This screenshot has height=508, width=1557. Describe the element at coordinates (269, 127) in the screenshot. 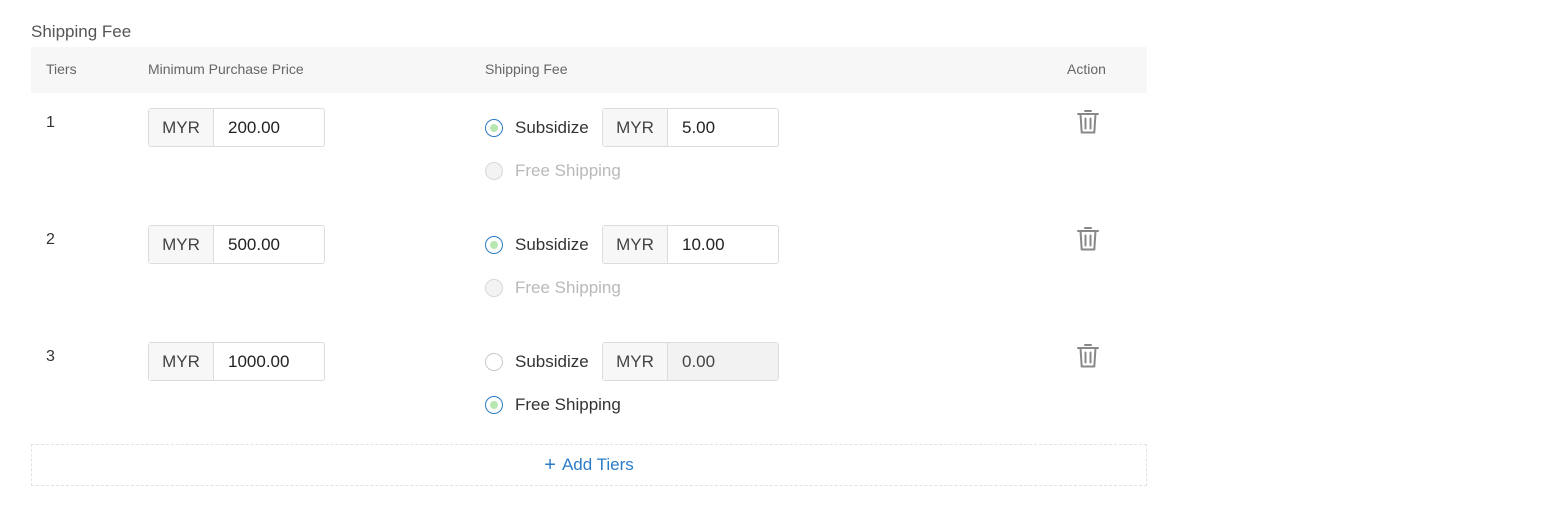

I see `min-price-input: 200.00` at that location.